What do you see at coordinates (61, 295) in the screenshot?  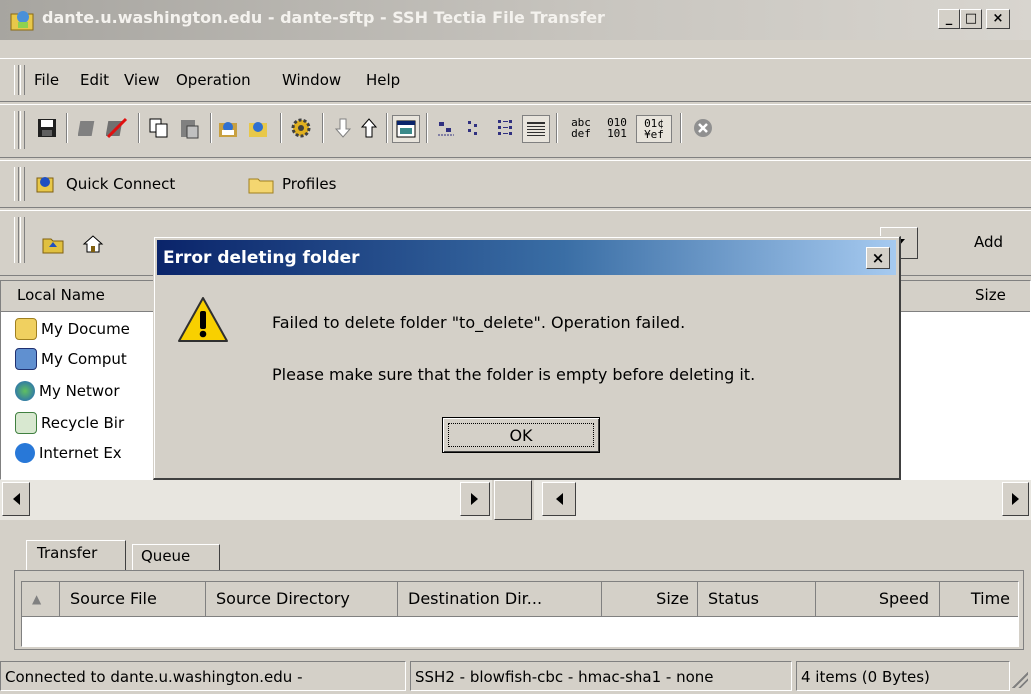 I see `local-name-header-label: Local Name` at bounding box center [61, 295].